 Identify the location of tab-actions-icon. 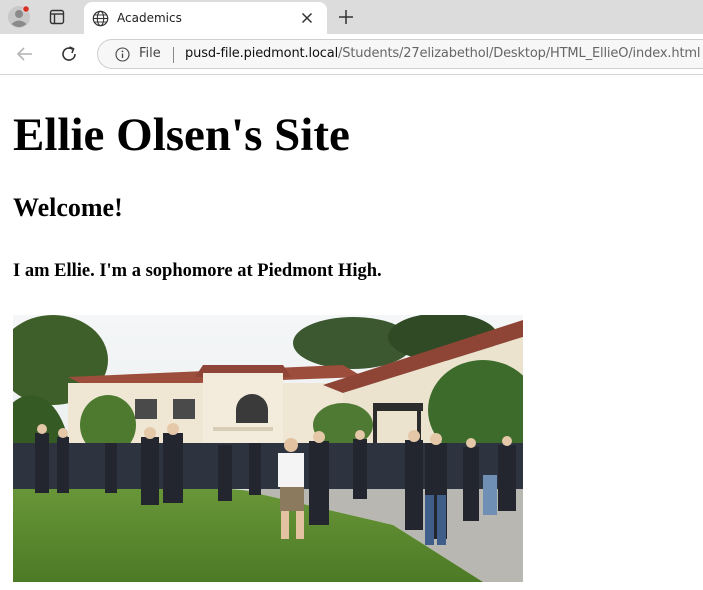
(57, 17).